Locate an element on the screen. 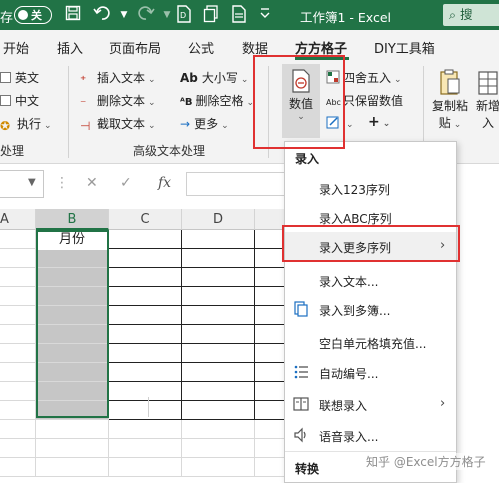  cancel-icon: ✕ is located at coordinates (92, 183).